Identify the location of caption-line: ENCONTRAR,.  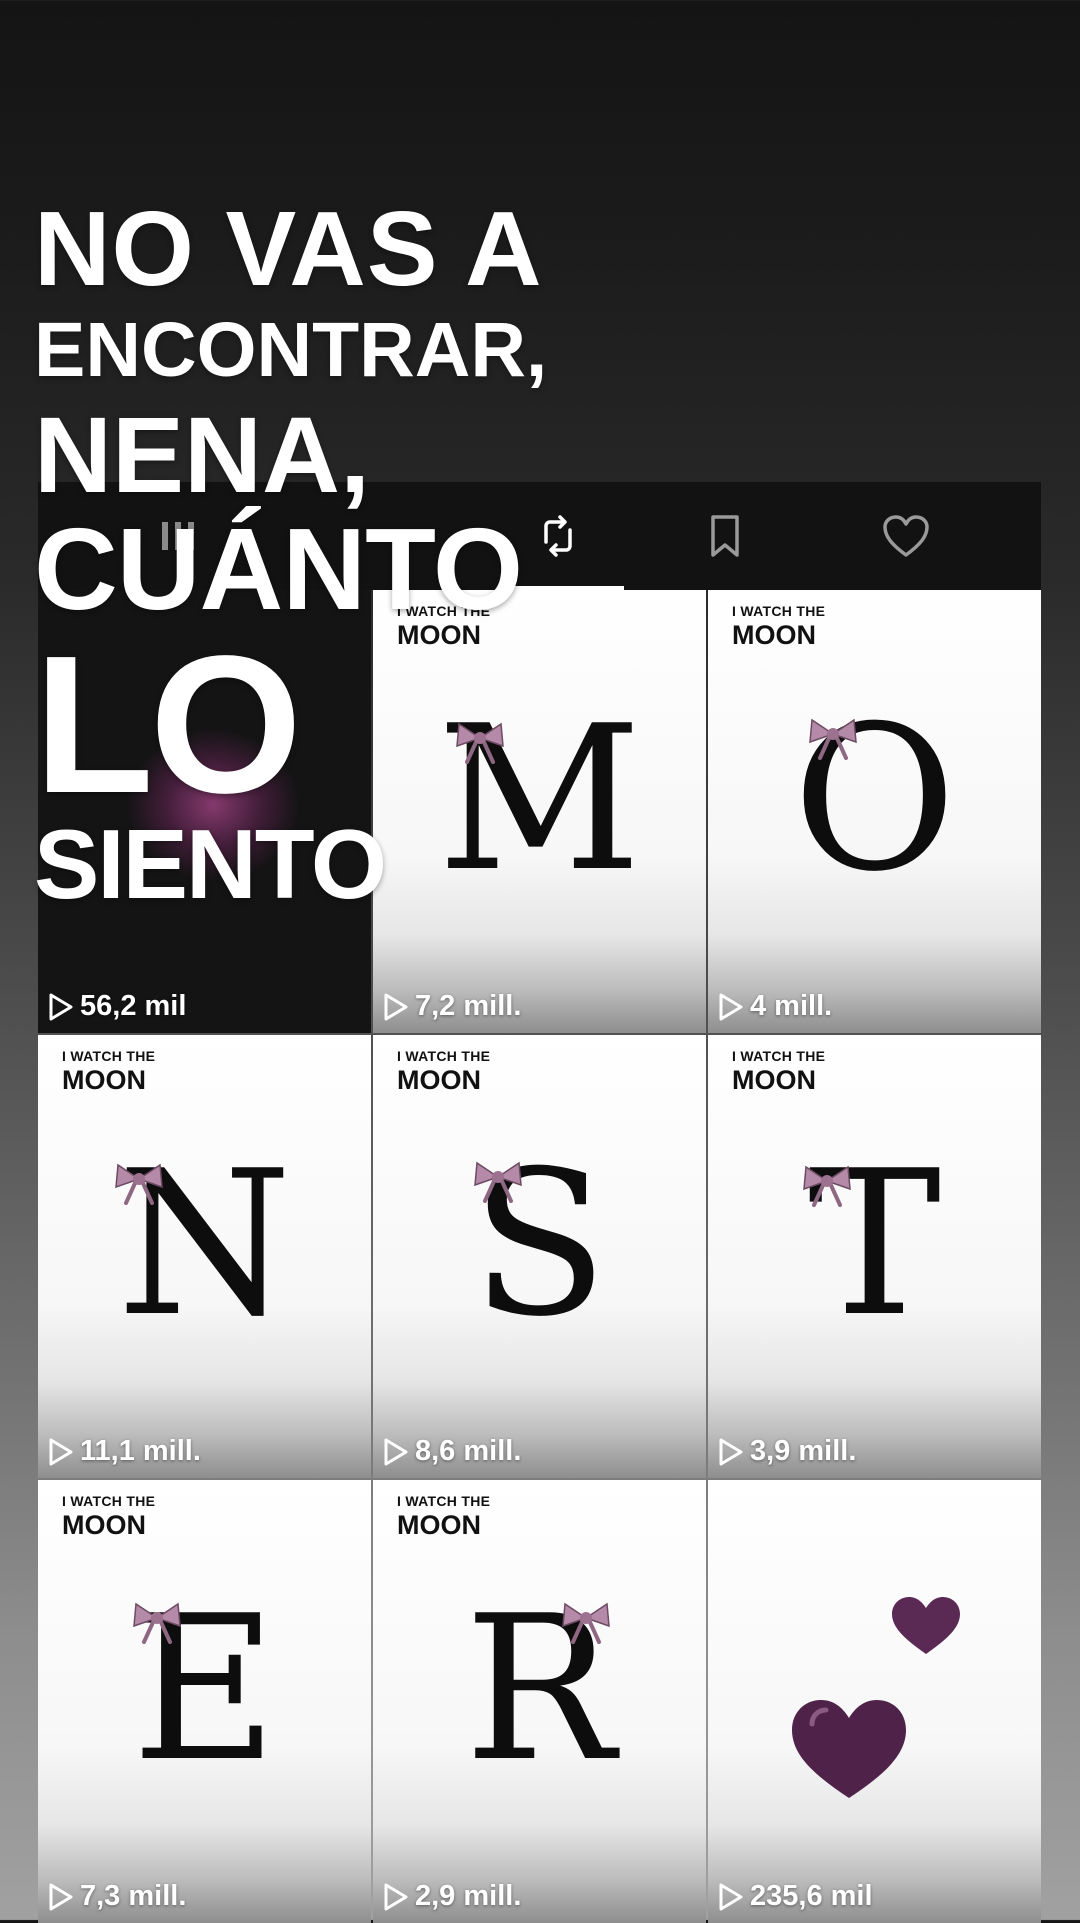
(291, 350).